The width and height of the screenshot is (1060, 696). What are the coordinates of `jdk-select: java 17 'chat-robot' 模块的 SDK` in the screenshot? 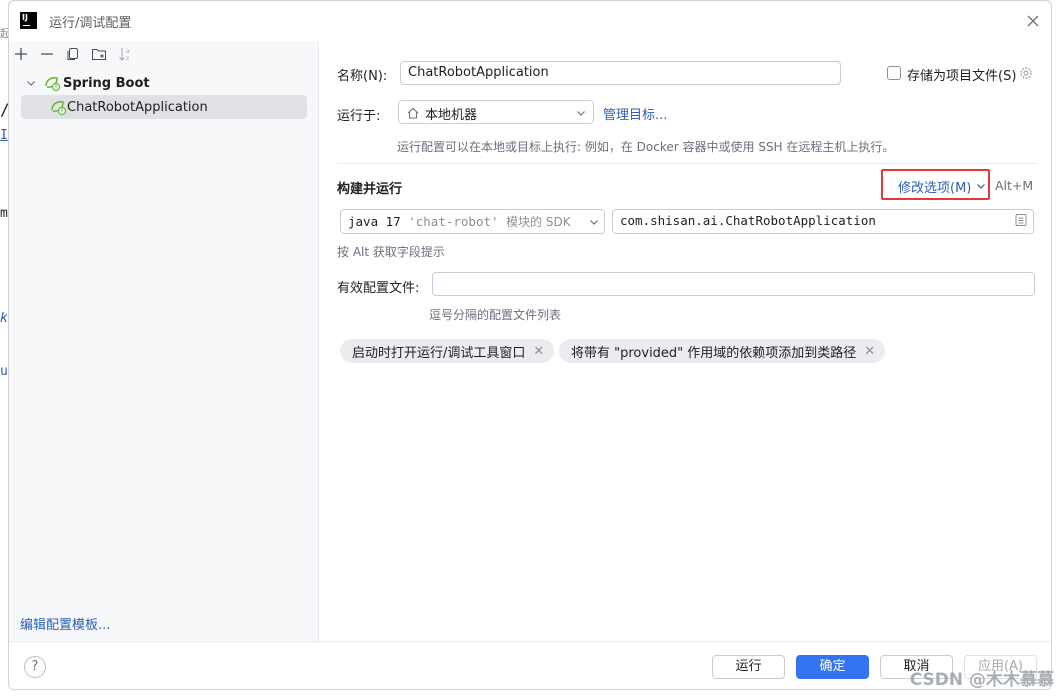 It's located at (472, 221).